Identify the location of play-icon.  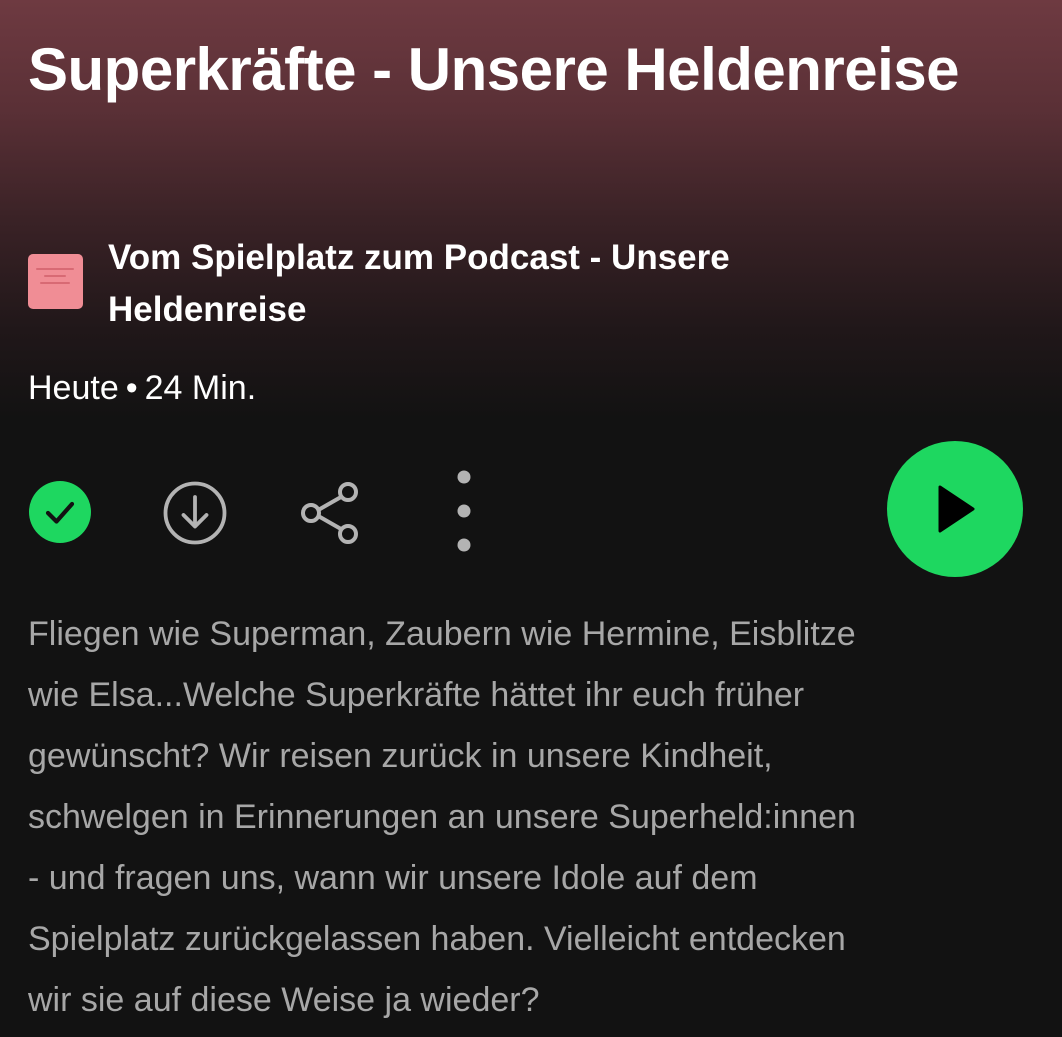
(956, 509).